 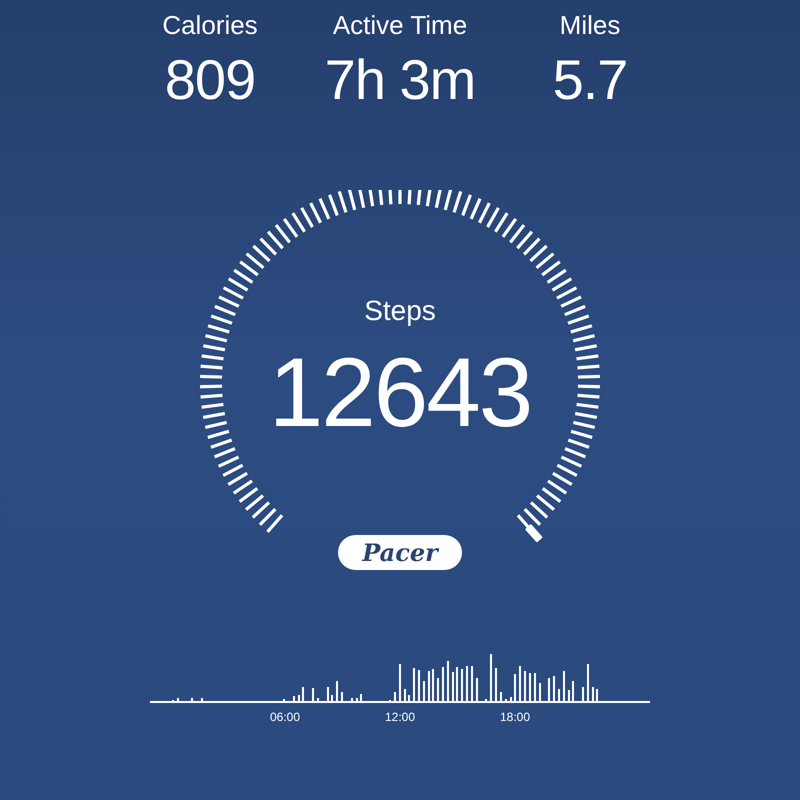 What do you see at coordinates (400, 717) in the screenshot?
I see `time-label: 12:00` at bounding box center [400, 717].